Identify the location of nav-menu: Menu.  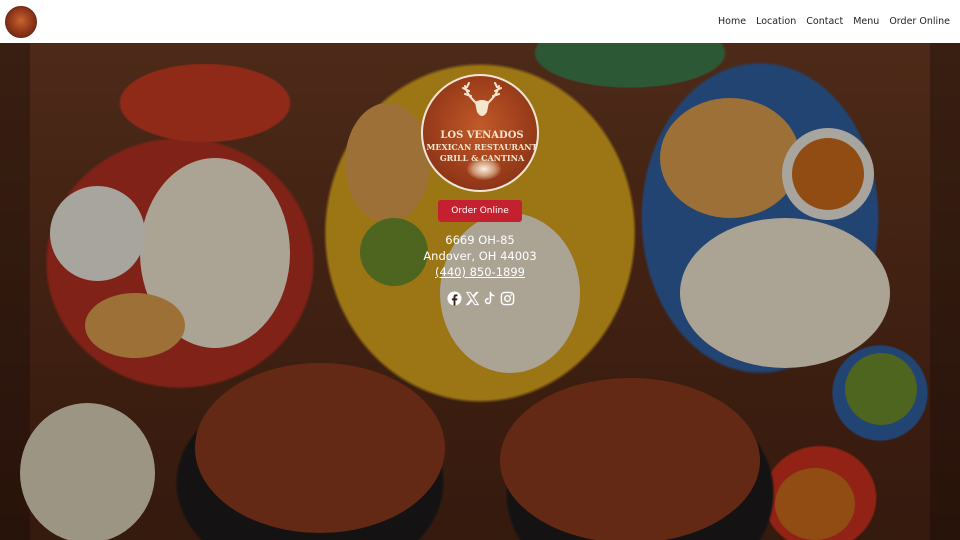
(866, 21).